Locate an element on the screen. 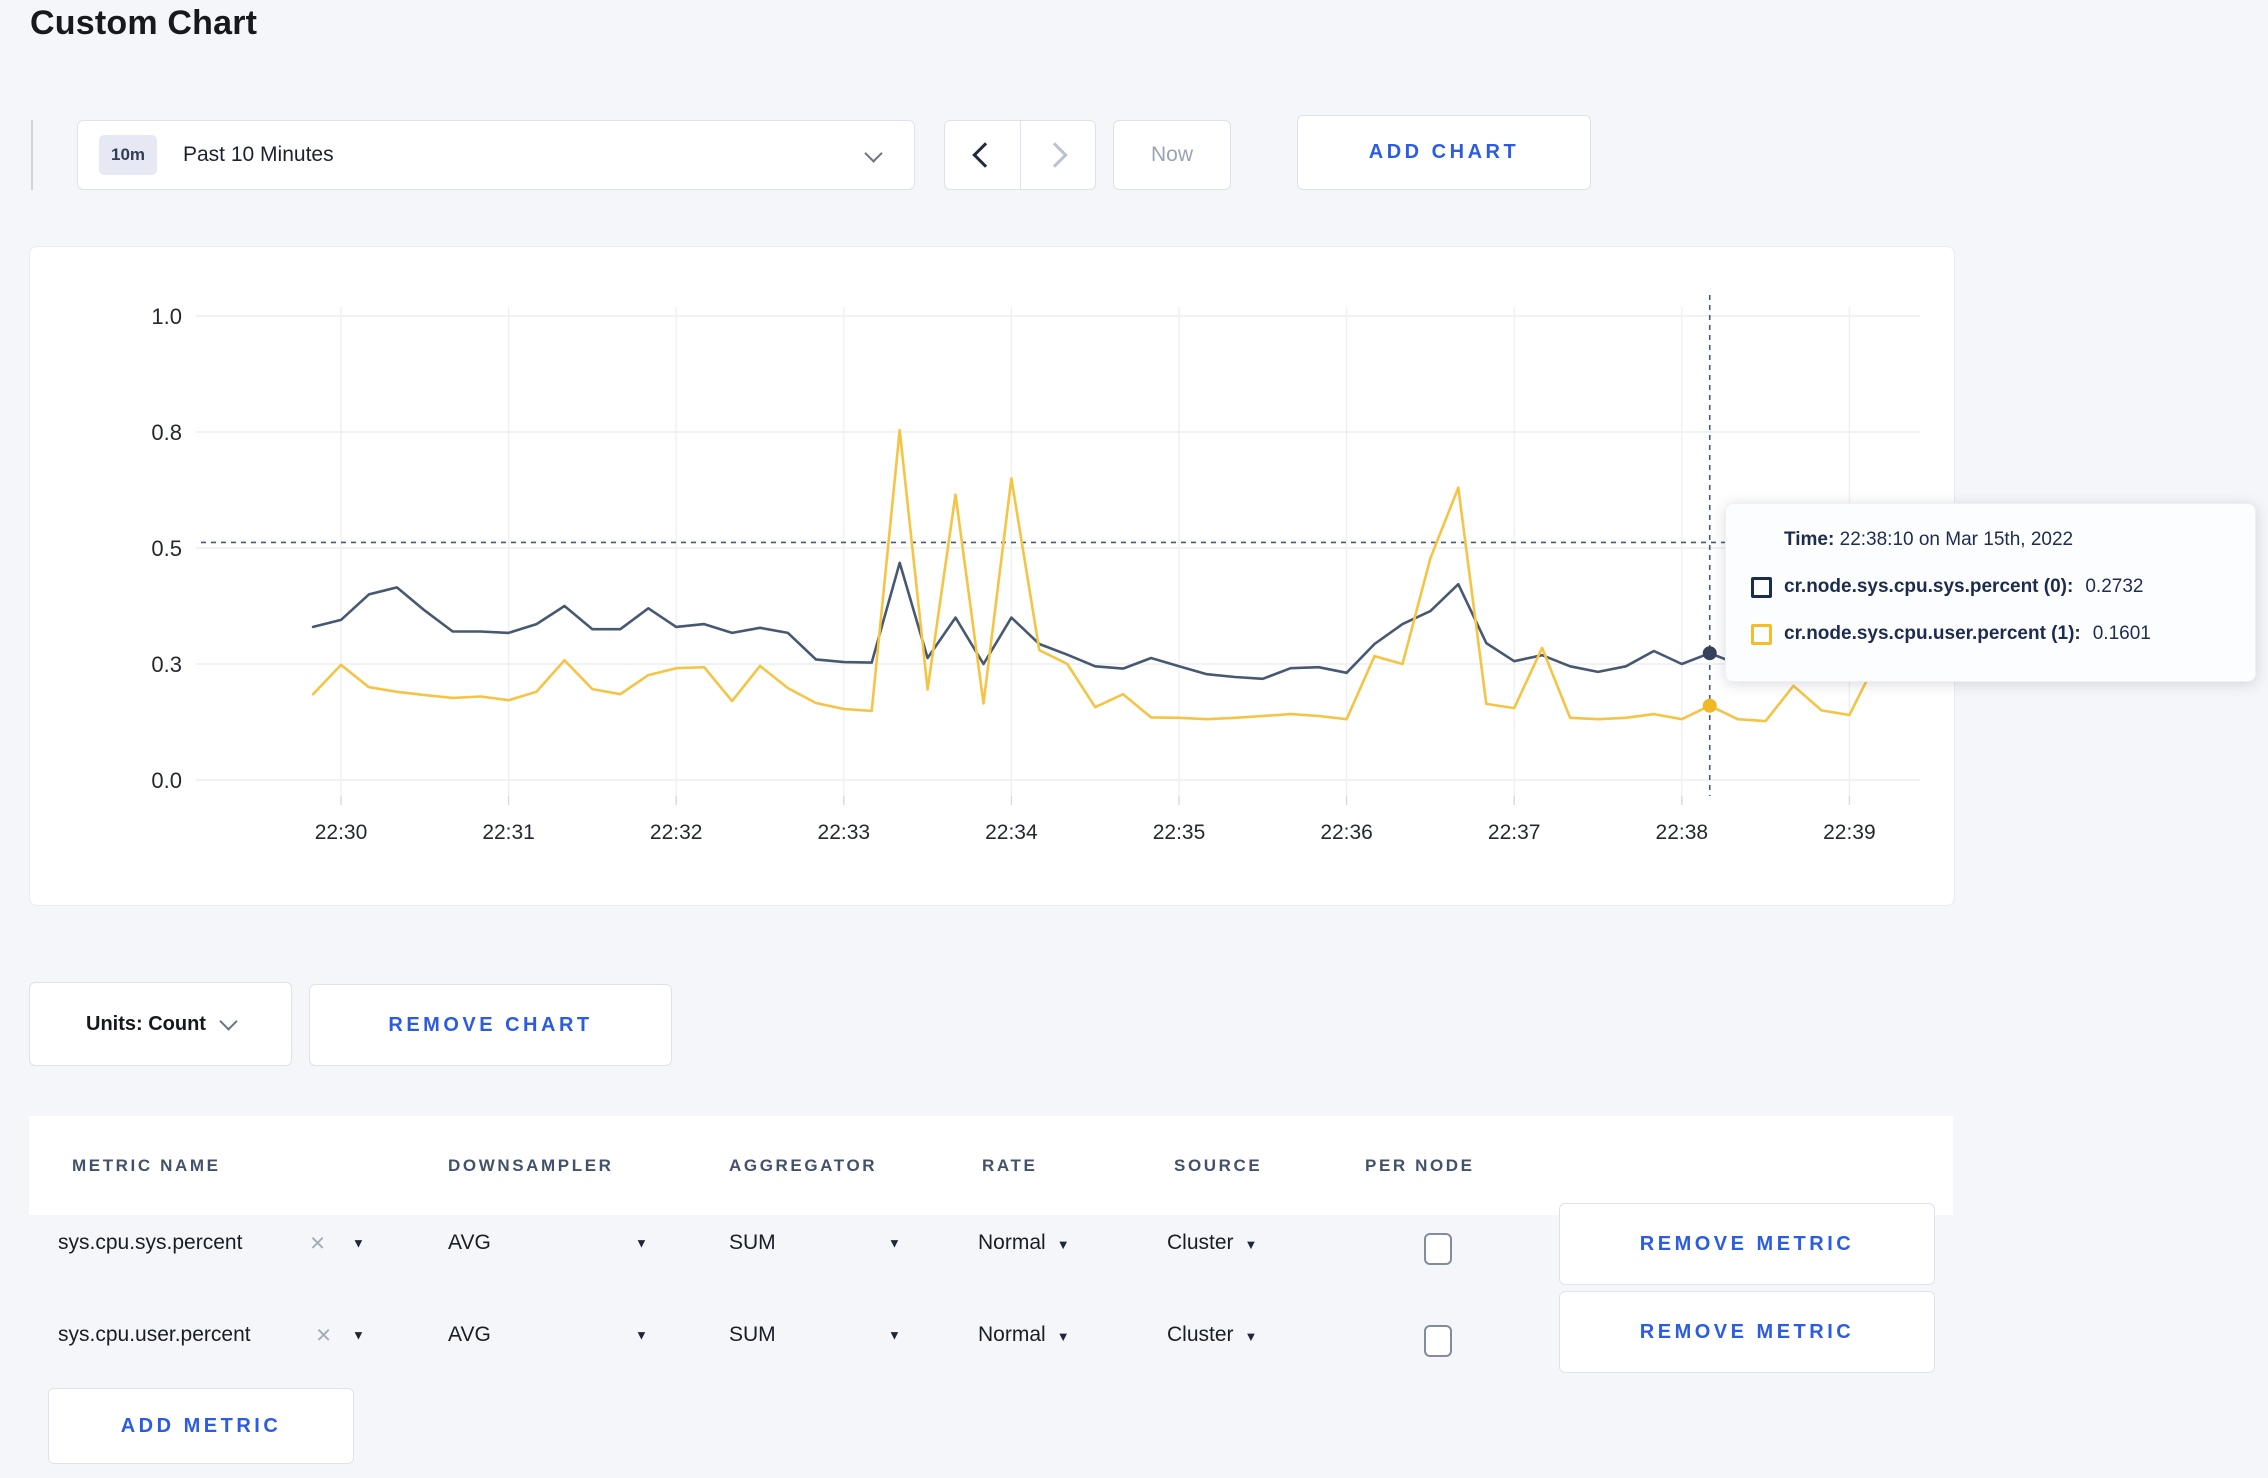 The height and width of the screenshot is (1478, 2268). x-axis-tick-label: 22:34 is located at coordinates (1011, 832).